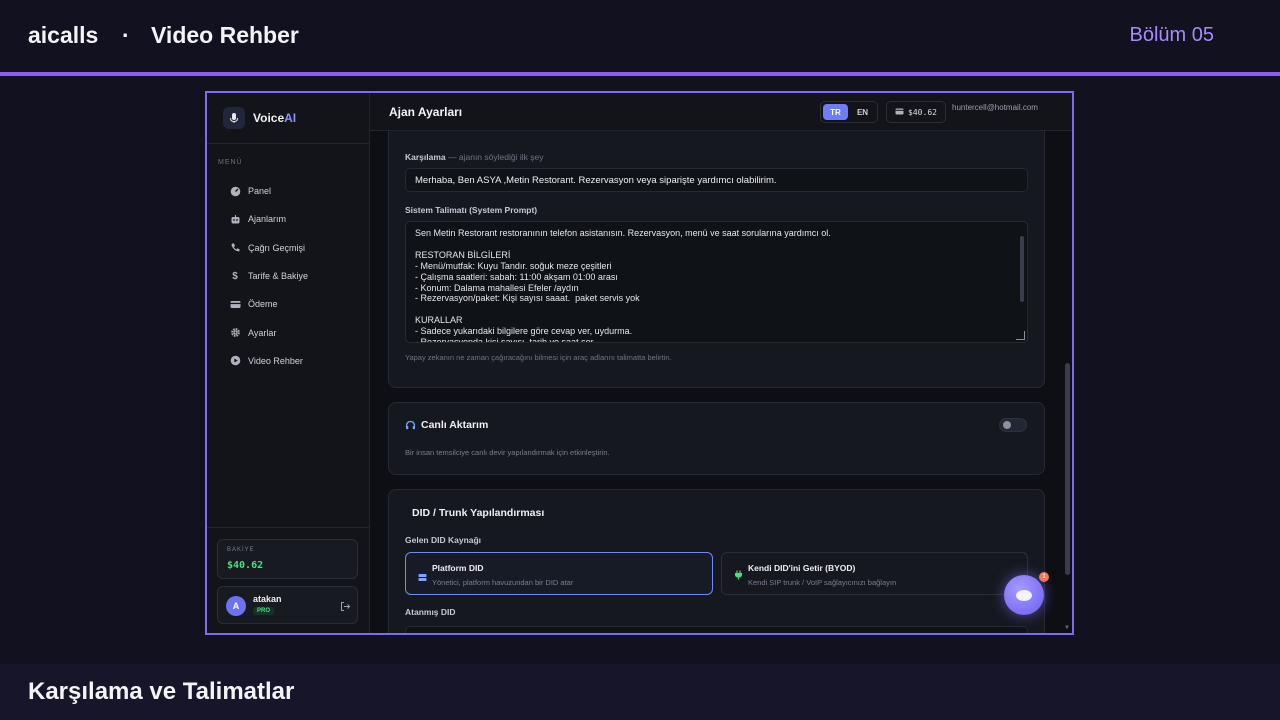 This screenshot has height=720, width=1280. I want to click on greeting-label: Karşılama — ajanın söylediği ilk şey, so click(474, 157).